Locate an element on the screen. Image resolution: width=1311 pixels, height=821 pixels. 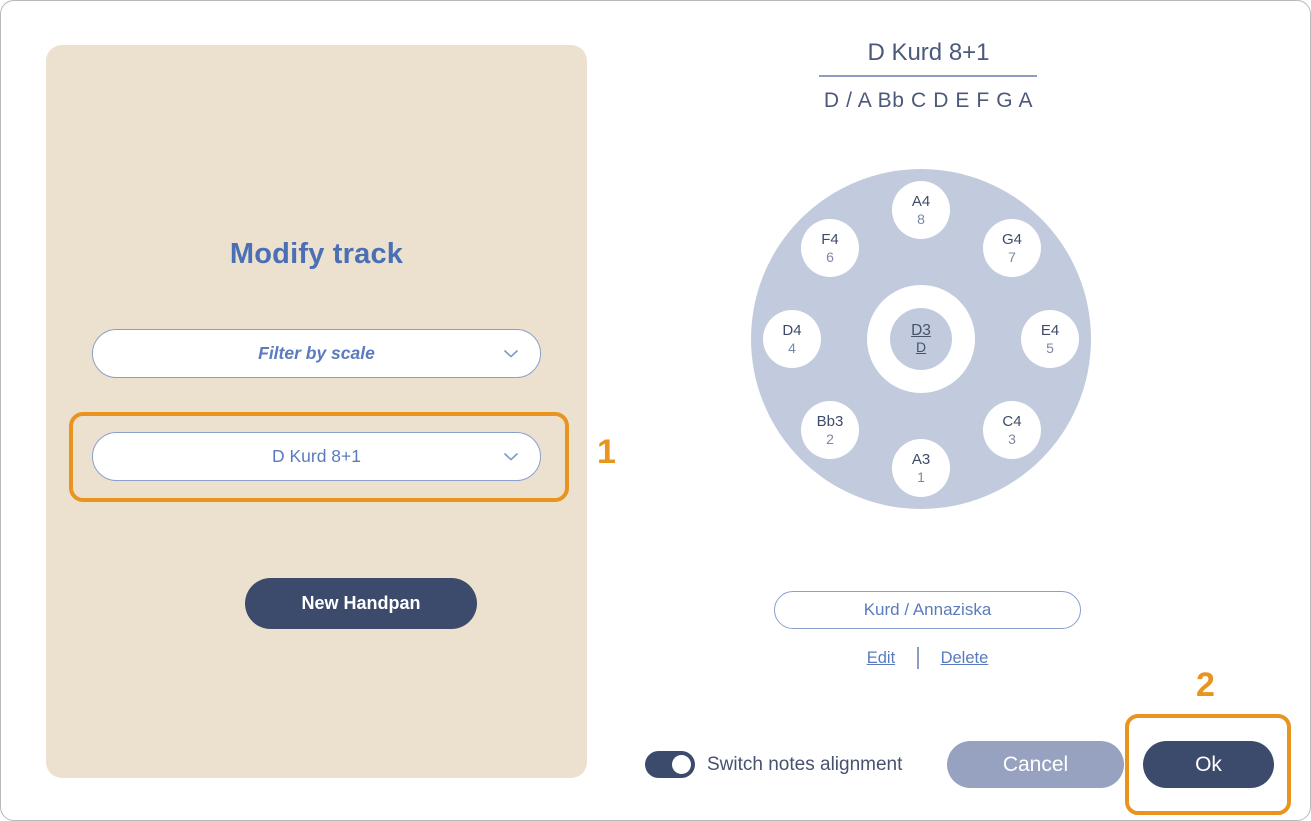
handpan-note: F4 6 is located at coordinates (830, 248).